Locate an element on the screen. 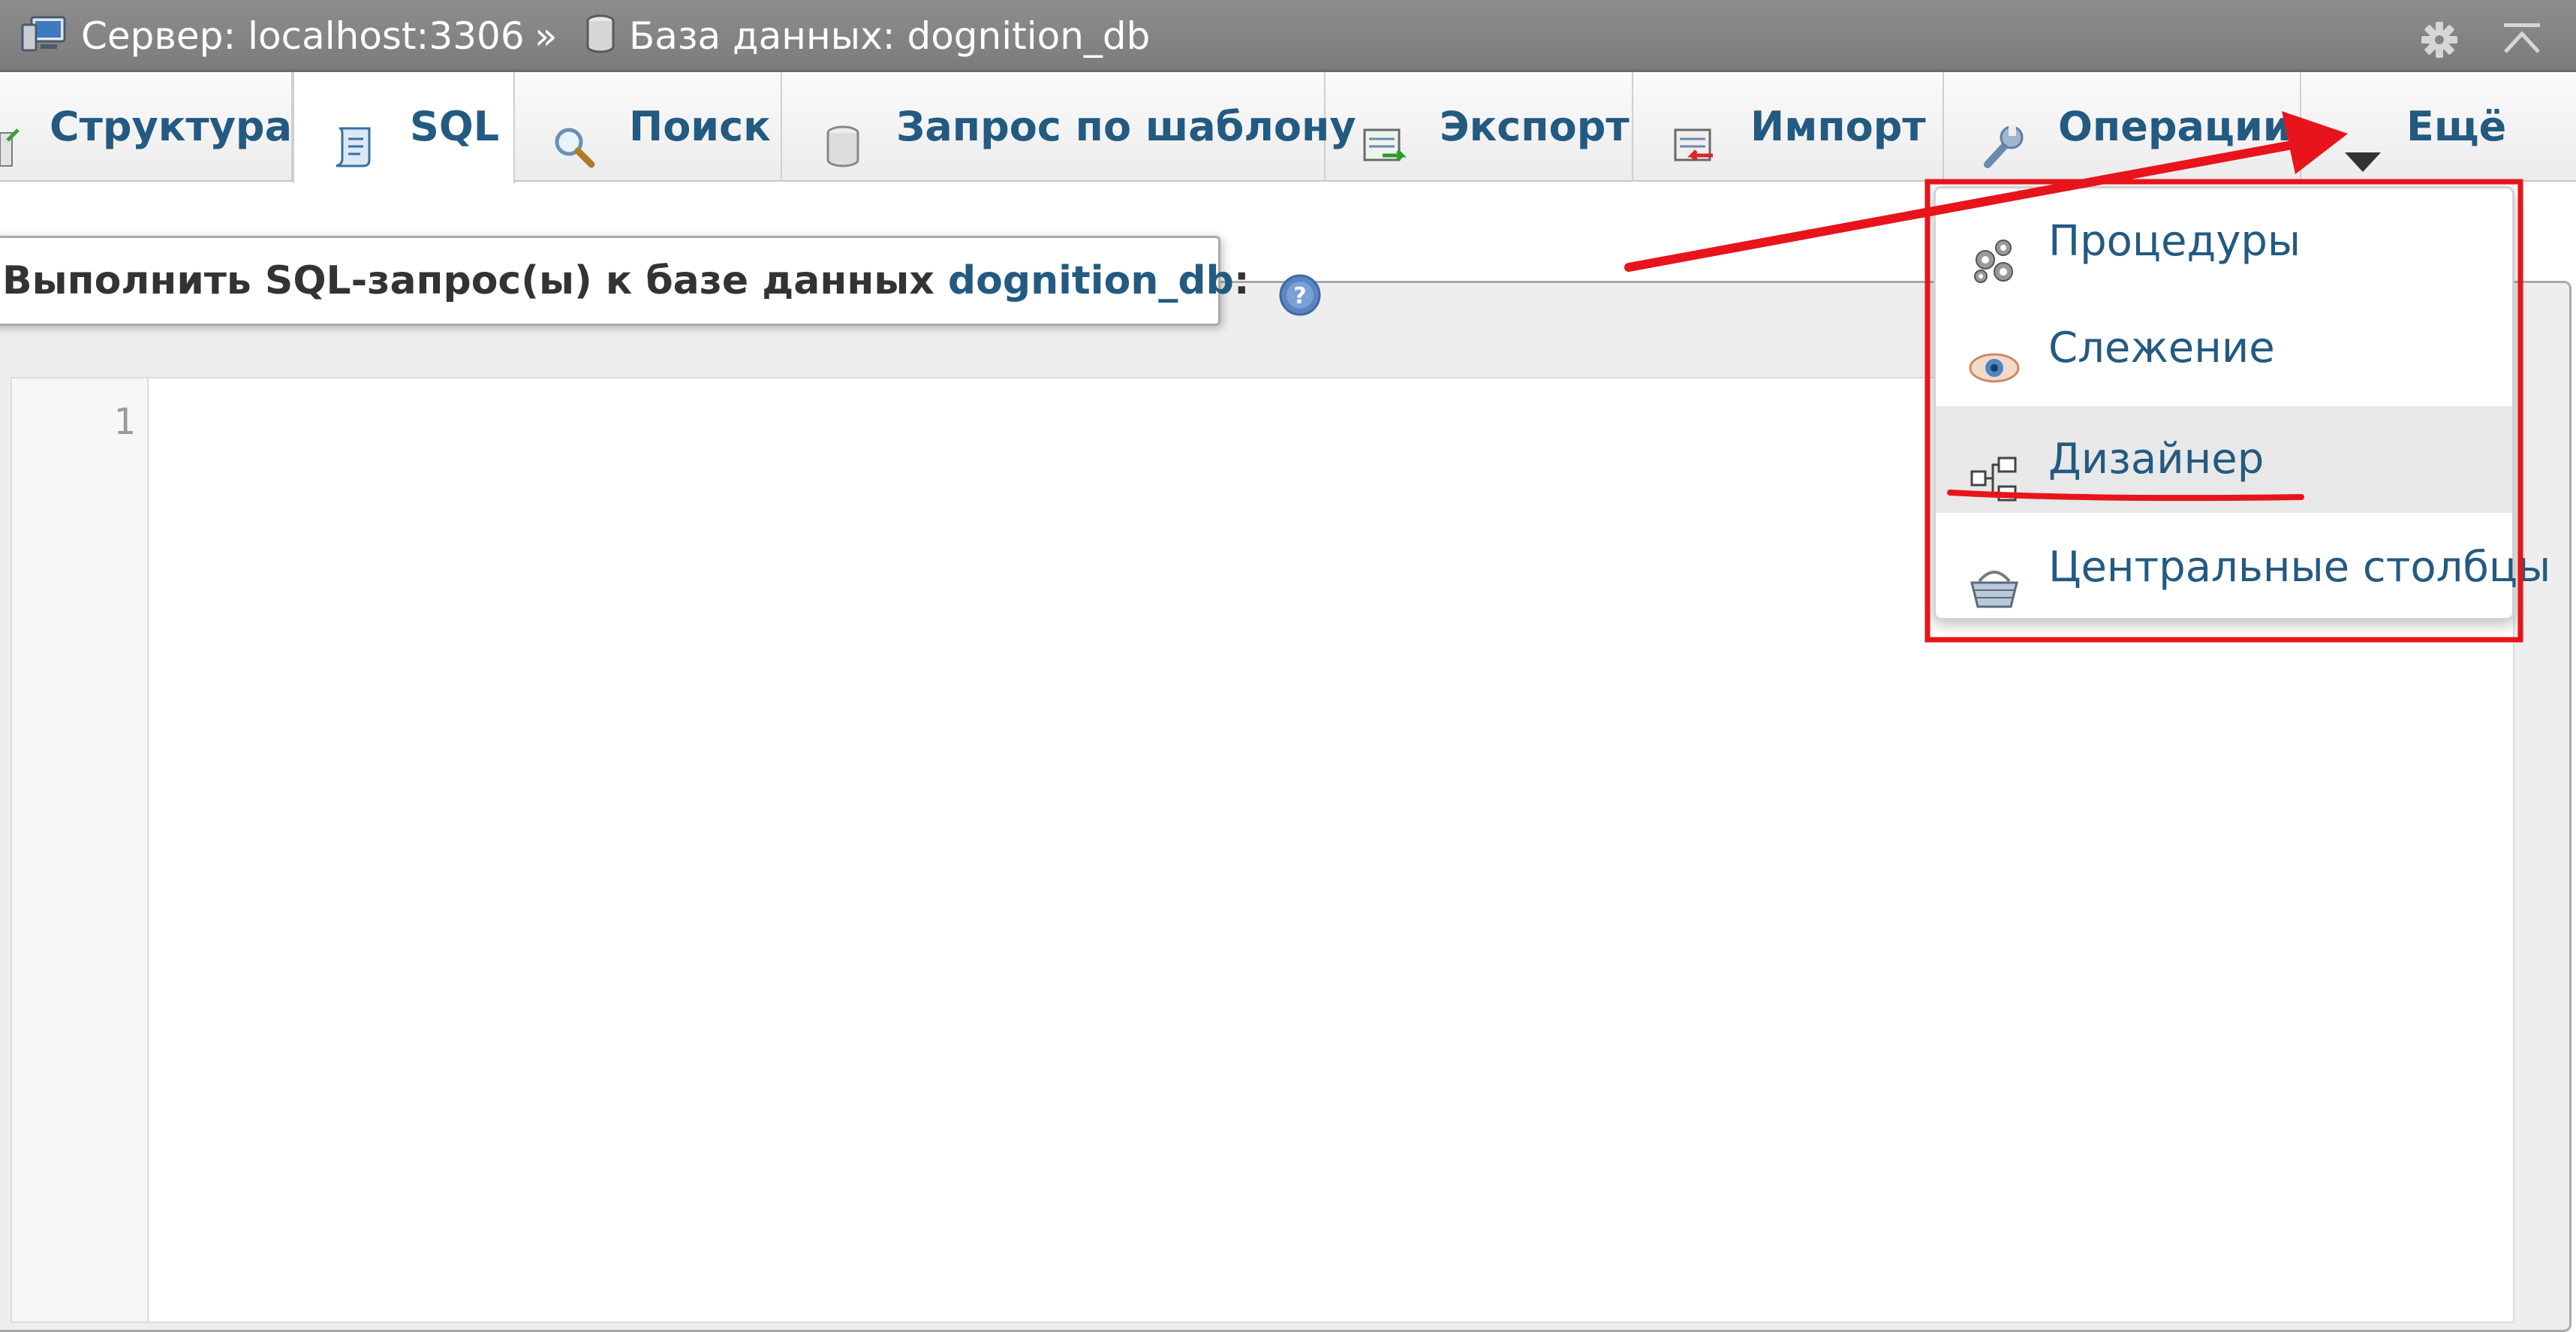  tab-structure: Структура is located at coordinates (146, 127).